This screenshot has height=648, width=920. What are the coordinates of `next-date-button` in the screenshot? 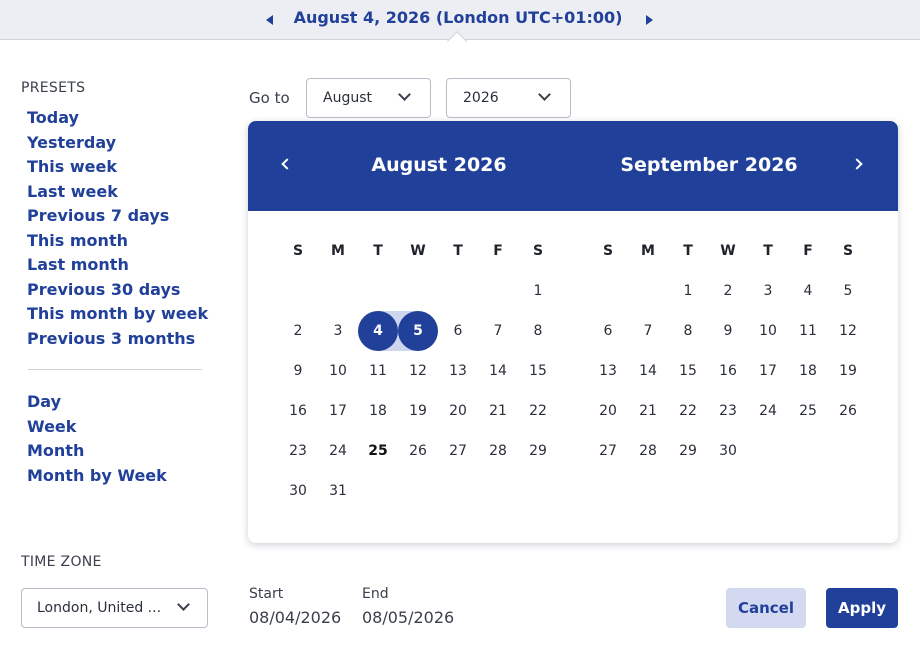 It's located at (650, 20).